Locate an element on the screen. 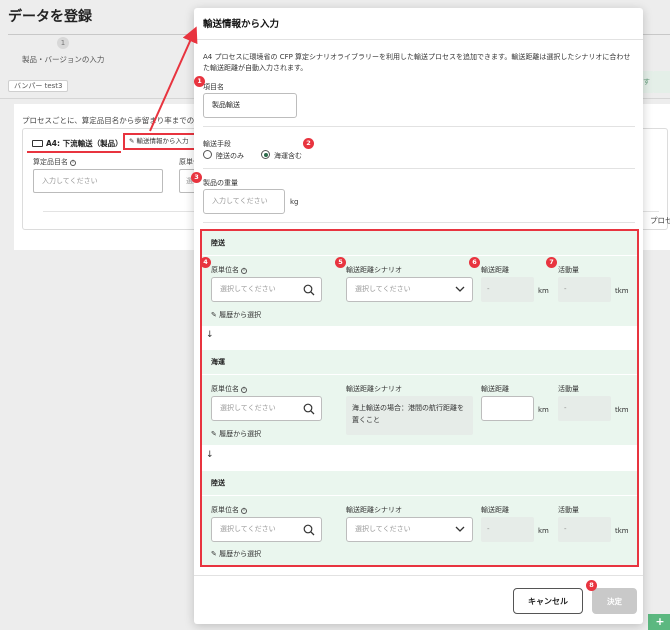 The image size is (670, 630). leg-title: 海運 is located at coordinates (218, 362).